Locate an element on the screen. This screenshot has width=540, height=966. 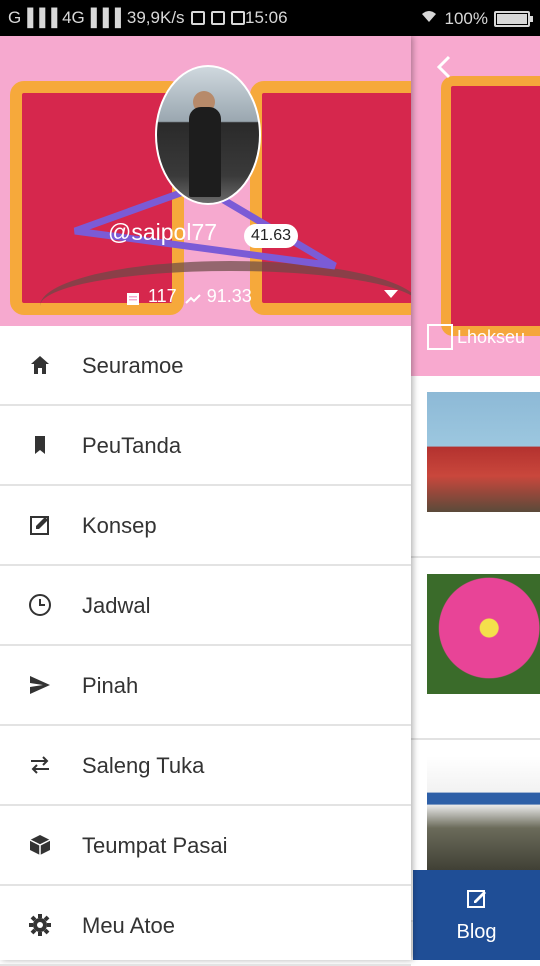
username: @saipol77 is located at coordinates (162, 232).